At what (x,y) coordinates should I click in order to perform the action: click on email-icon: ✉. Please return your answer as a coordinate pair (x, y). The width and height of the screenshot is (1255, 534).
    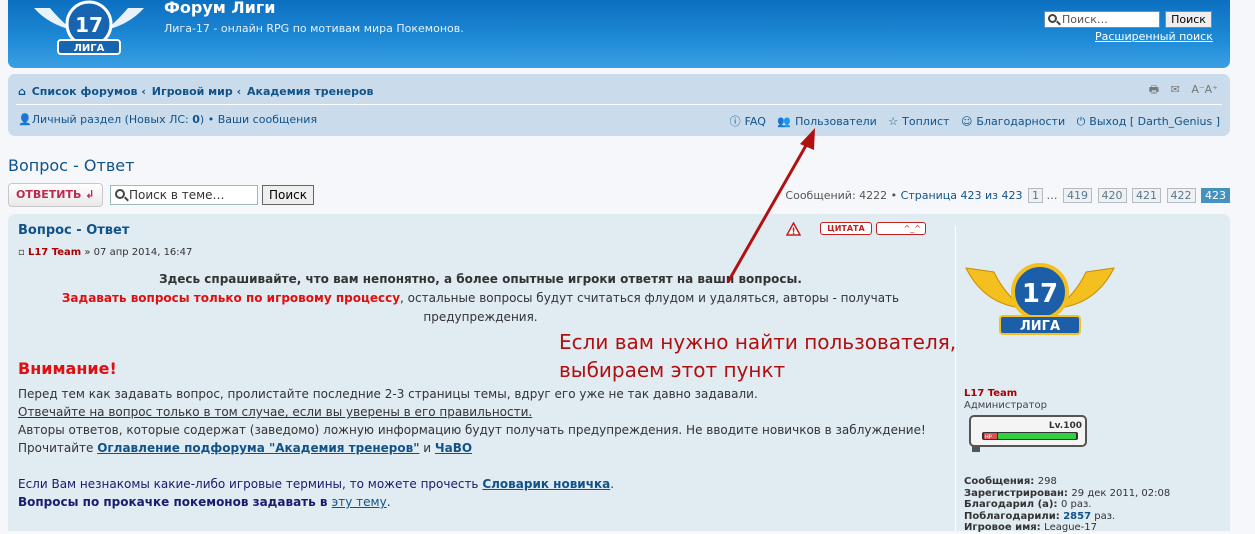
    Looking at the image, I should click on (1175, 89).